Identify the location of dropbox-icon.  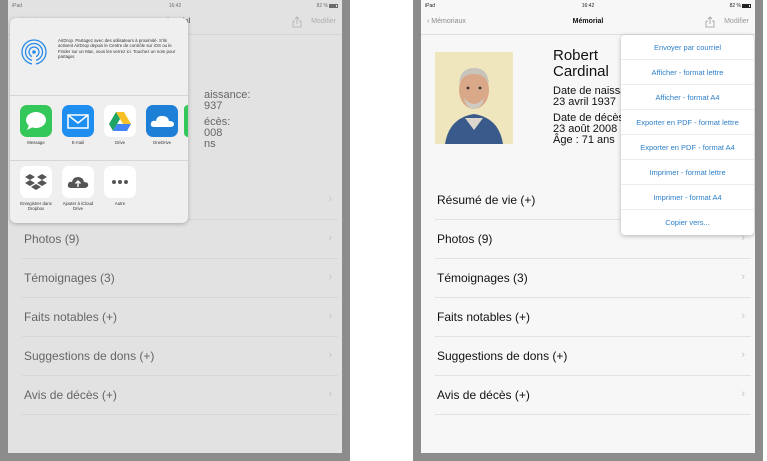
(36, 182).